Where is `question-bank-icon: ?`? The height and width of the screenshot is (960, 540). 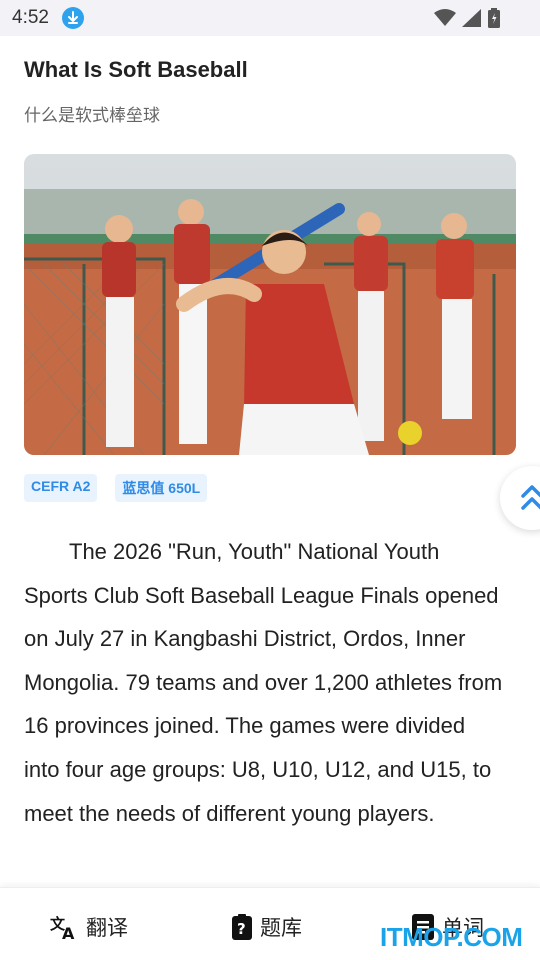
question-bank-icon: ? is located at coordinates (242, 927).